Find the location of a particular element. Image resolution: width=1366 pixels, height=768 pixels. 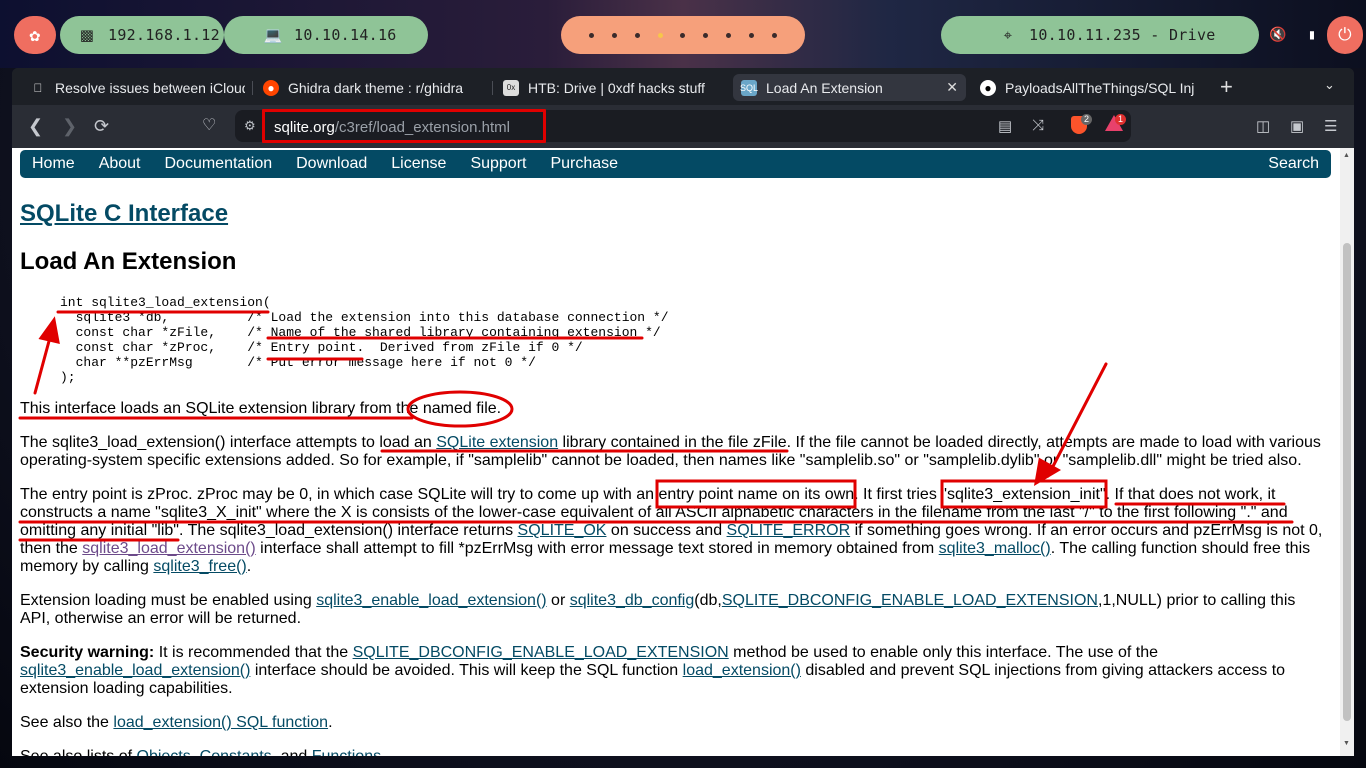

nav-support: Support is located at coordinates (498, 164).